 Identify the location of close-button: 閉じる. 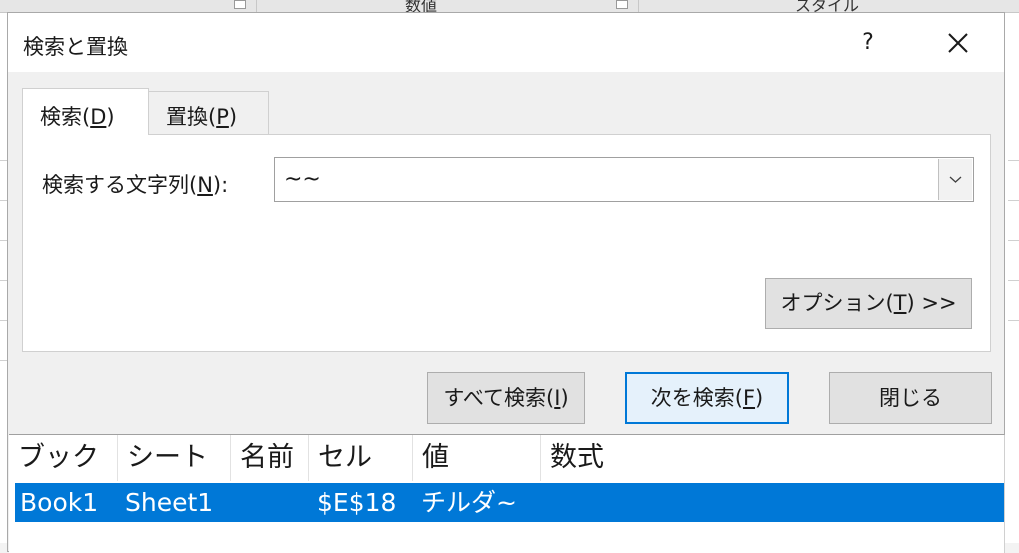
(910, 398).